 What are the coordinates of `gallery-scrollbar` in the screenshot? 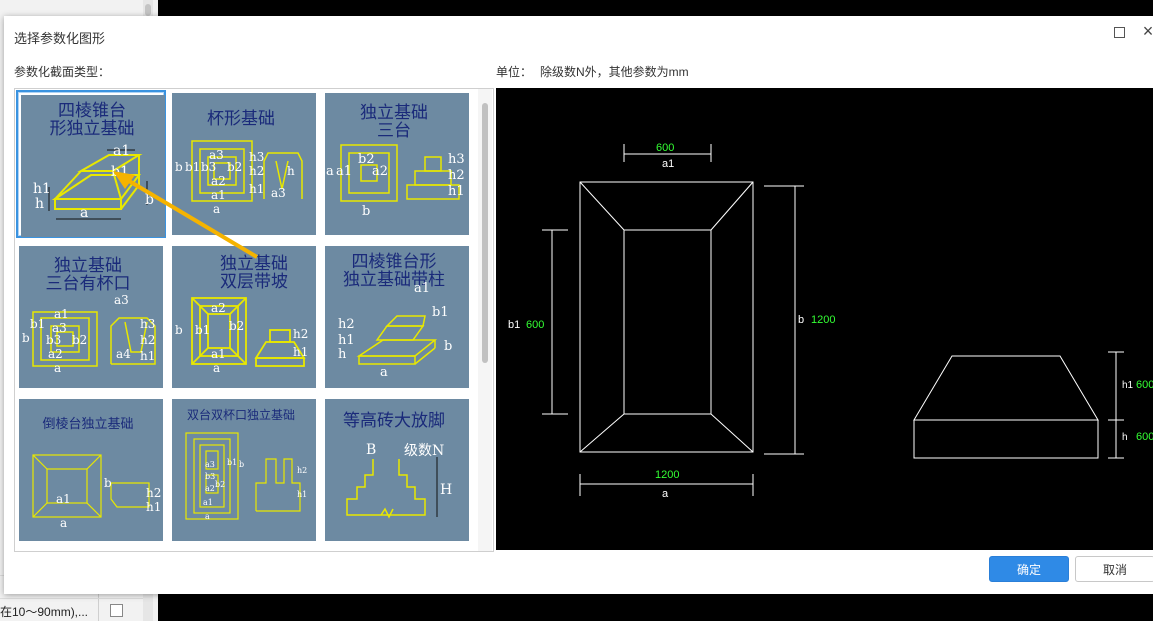 It's located at (485, 320).